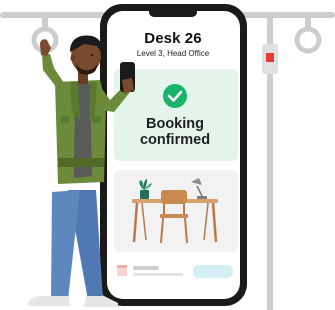 This screenshot has width=335, height=310. I want to click on raised-arm, so click(54, 71).